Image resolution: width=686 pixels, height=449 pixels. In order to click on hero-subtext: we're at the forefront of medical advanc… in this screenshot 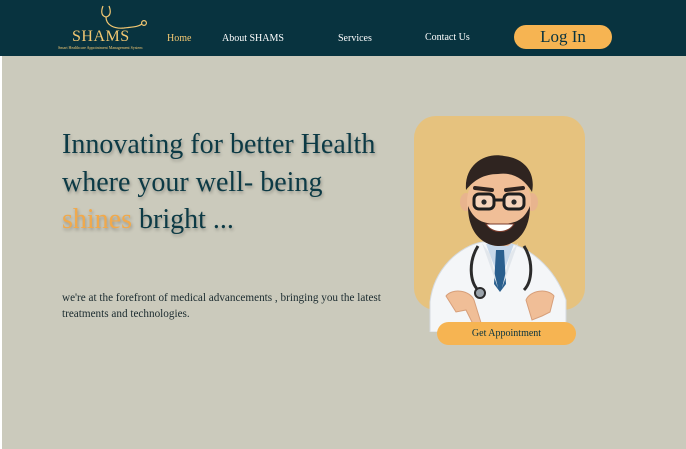, I will do `click(221, 306)`.